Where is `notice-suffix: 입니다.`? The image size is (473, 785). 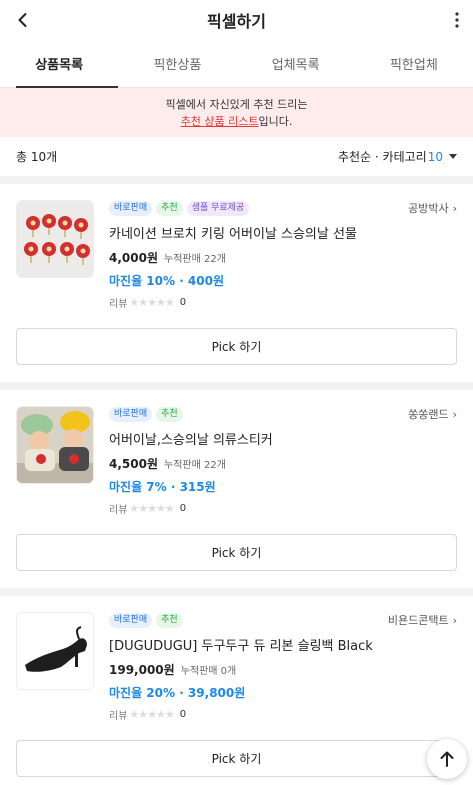
notice-suffix: 입니다. is located at coordinates (275, 121).